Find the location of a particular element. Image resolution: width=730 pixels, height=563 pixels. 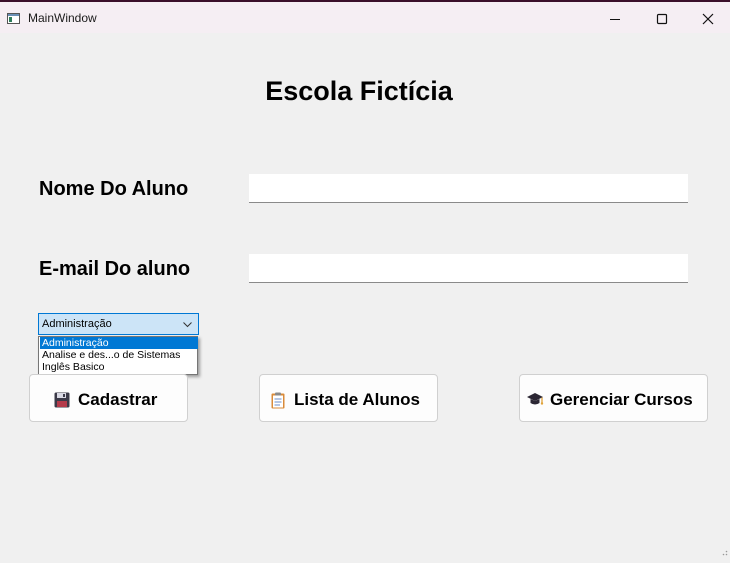

course-option-administracao: Administração is located at coordinates (119, 343).